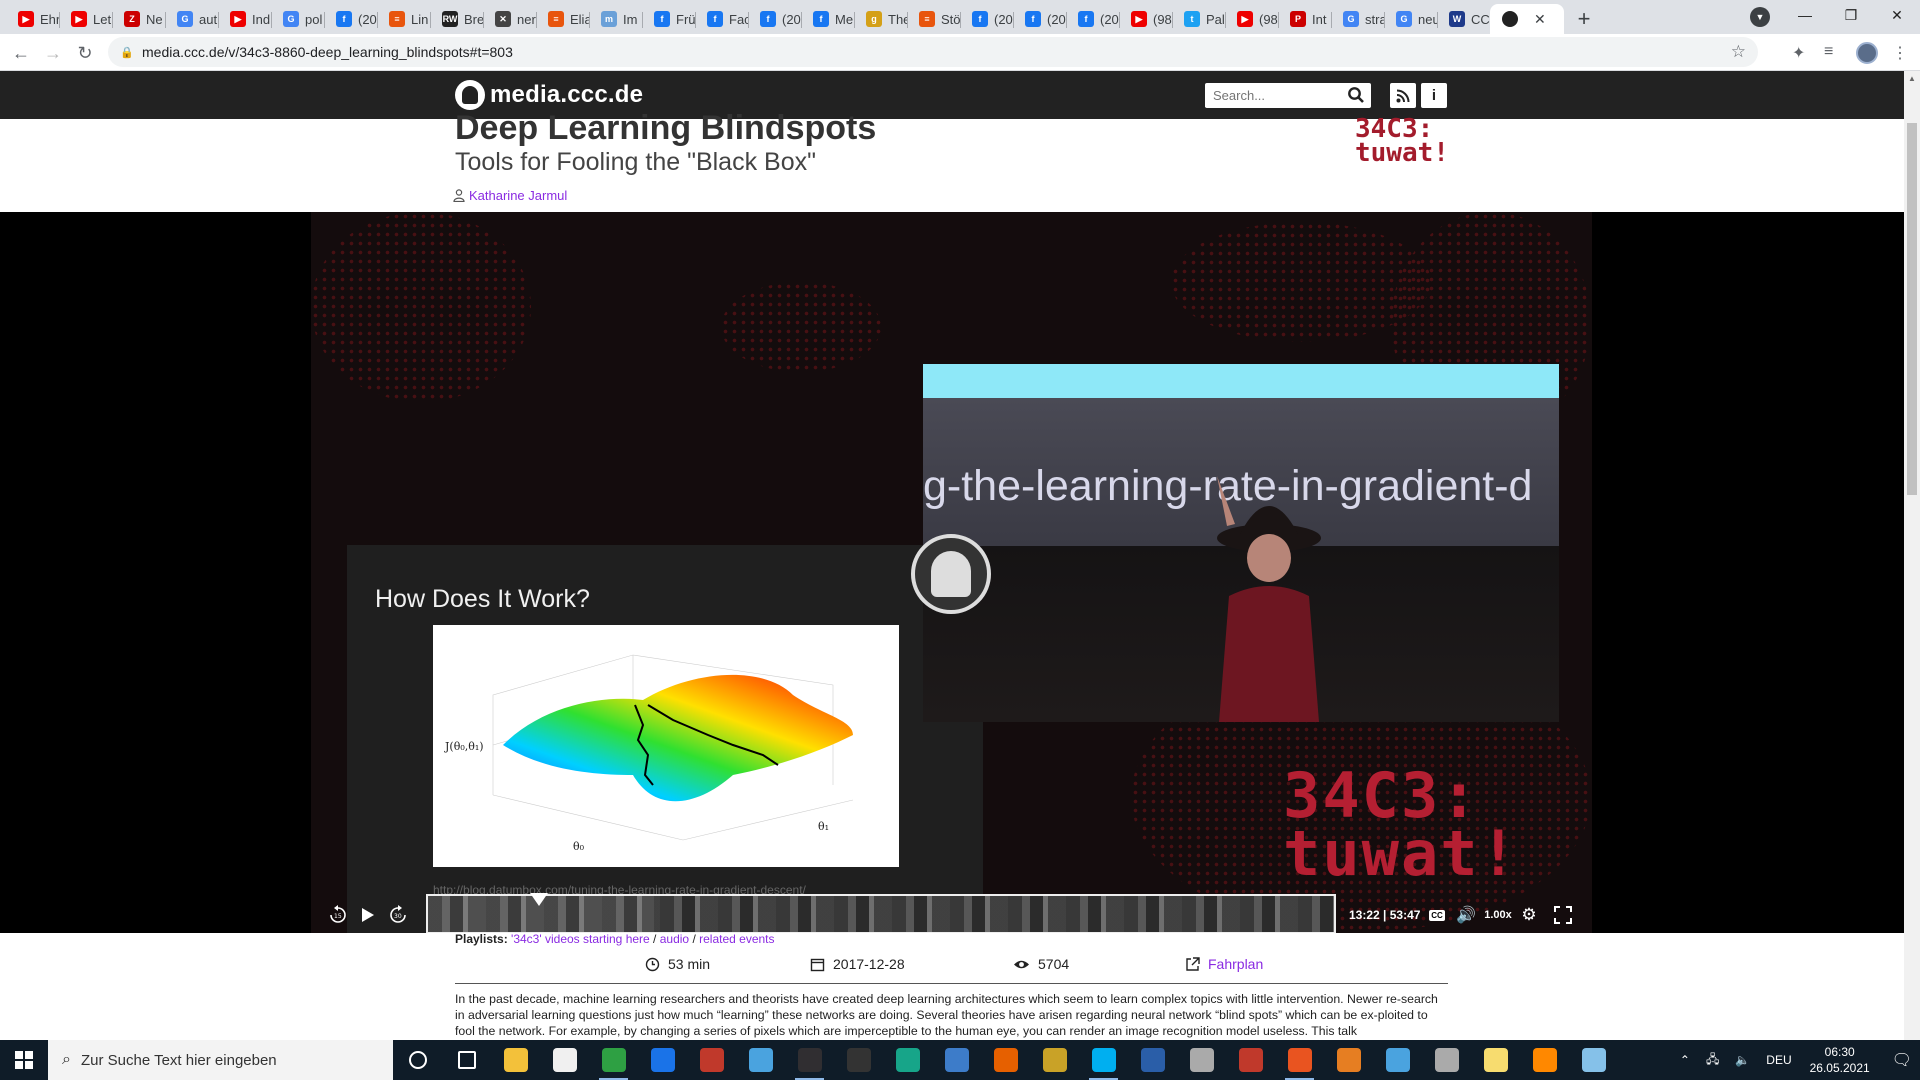 The height and width of the screenshot is (1080, 1920). I want to click on scrivener-icon, so click(1250, 1060).